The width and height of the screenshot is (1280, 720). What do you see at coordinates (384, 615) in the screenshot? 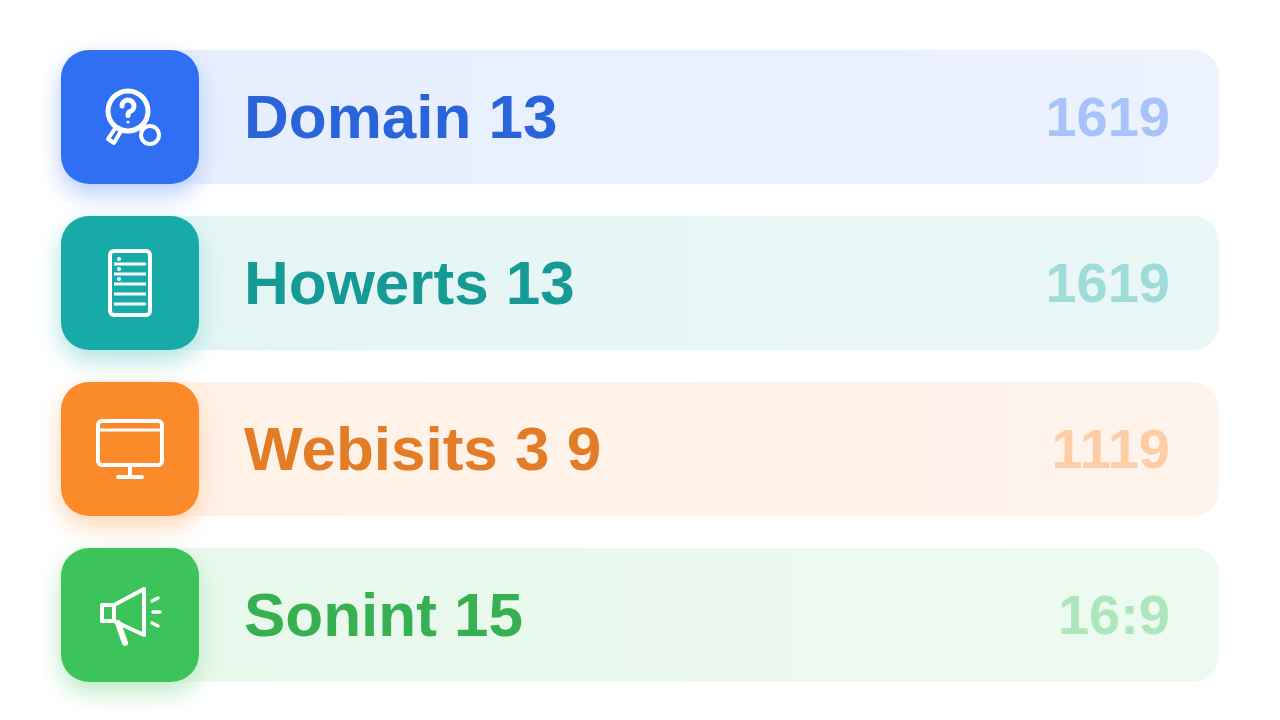
I see `category-label: Sonint 15` at bounding box center [384, 615].